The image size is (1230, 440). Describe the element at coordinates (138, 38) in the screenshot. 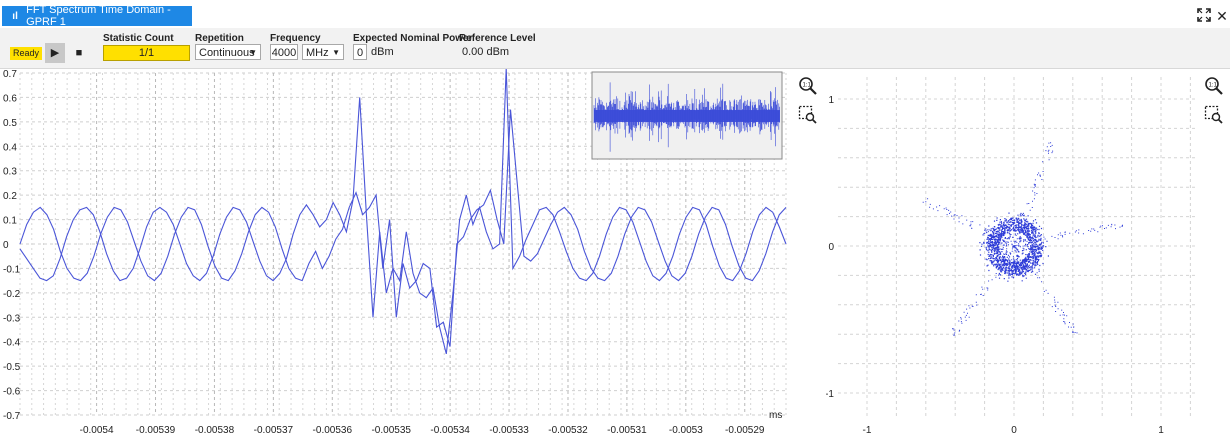

I see `statistic-count-label: Statistic Count` at that location.